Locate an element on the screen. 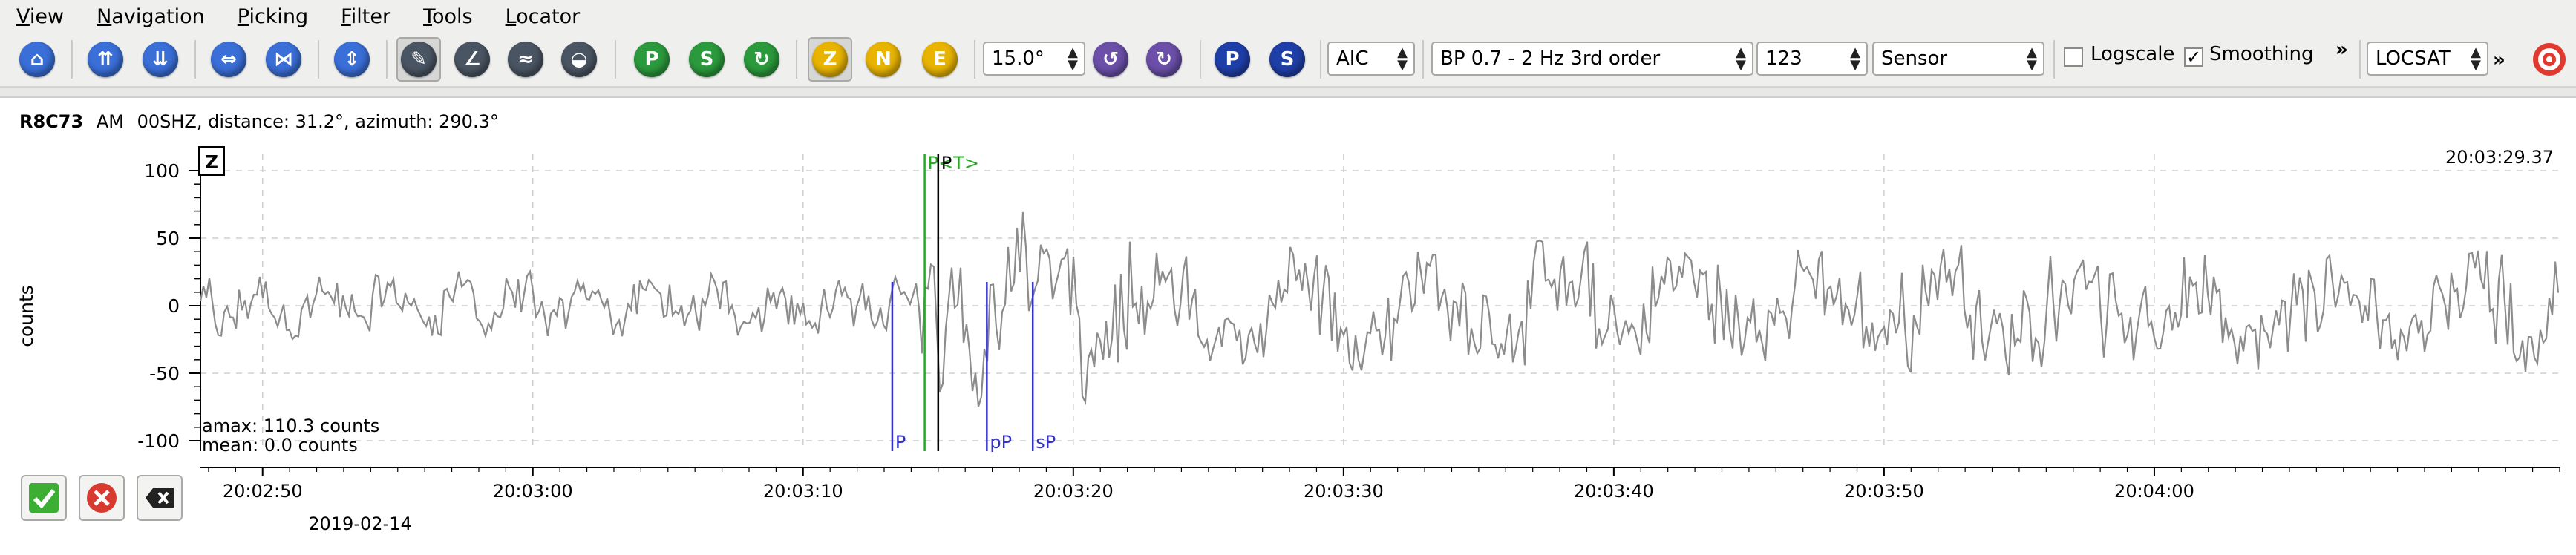  zoom-spinbox: 15.0° ▲ ▼ is located at coordinates (1034, 59).